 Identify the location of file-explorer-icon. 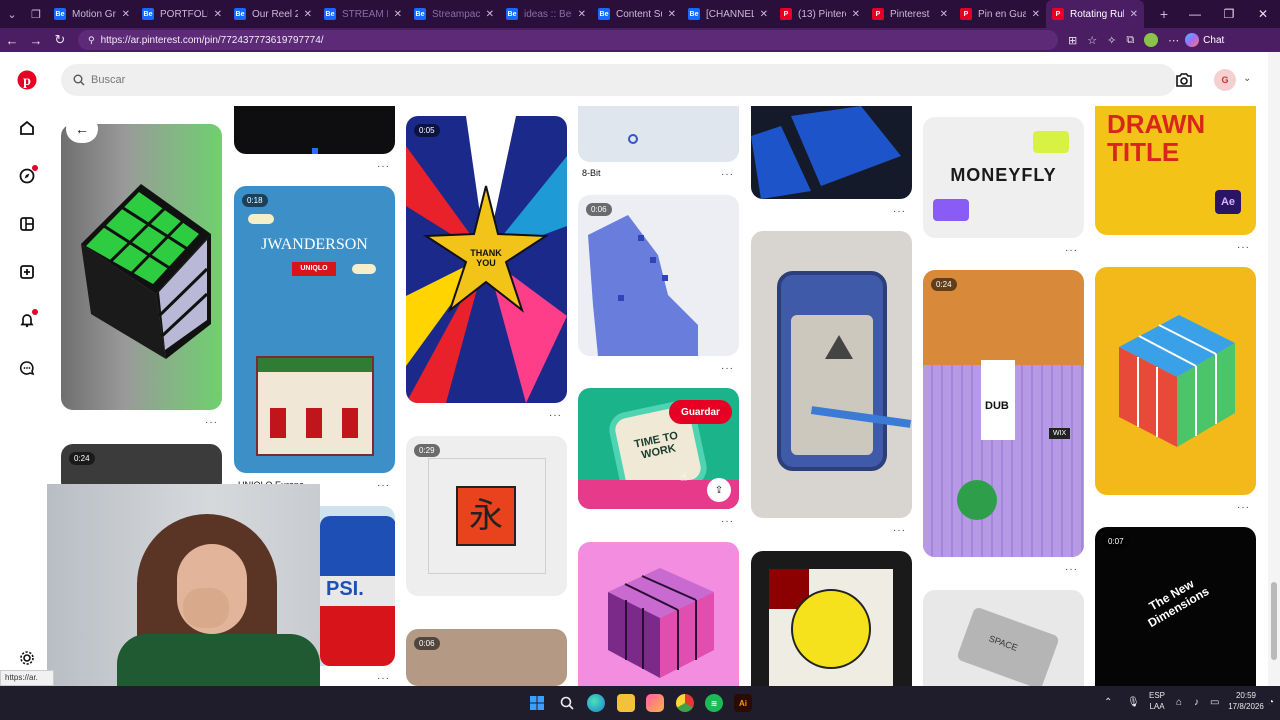
(626, 703).